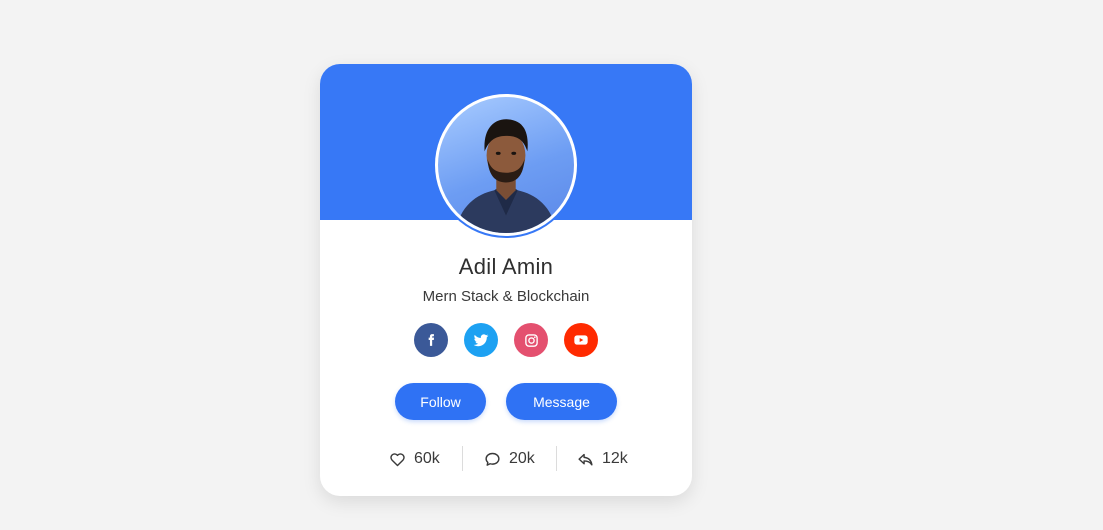 The image size is (1103, 530). What do you see at coordinates (506, 266) in the screenshot?
I see `profile-name: Adil Amin` at bounding box center [506, 266].